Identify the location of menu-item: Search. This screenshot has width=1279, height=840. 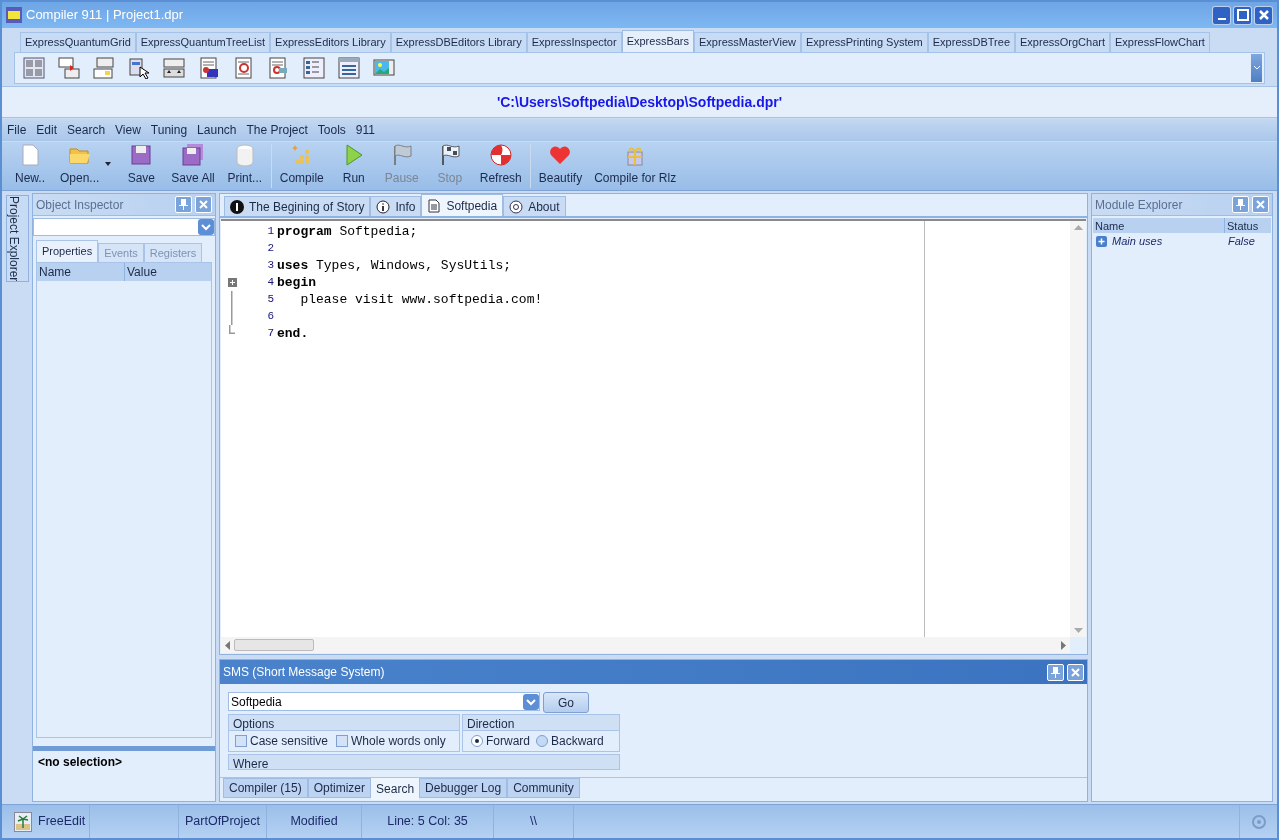
(86, 130).